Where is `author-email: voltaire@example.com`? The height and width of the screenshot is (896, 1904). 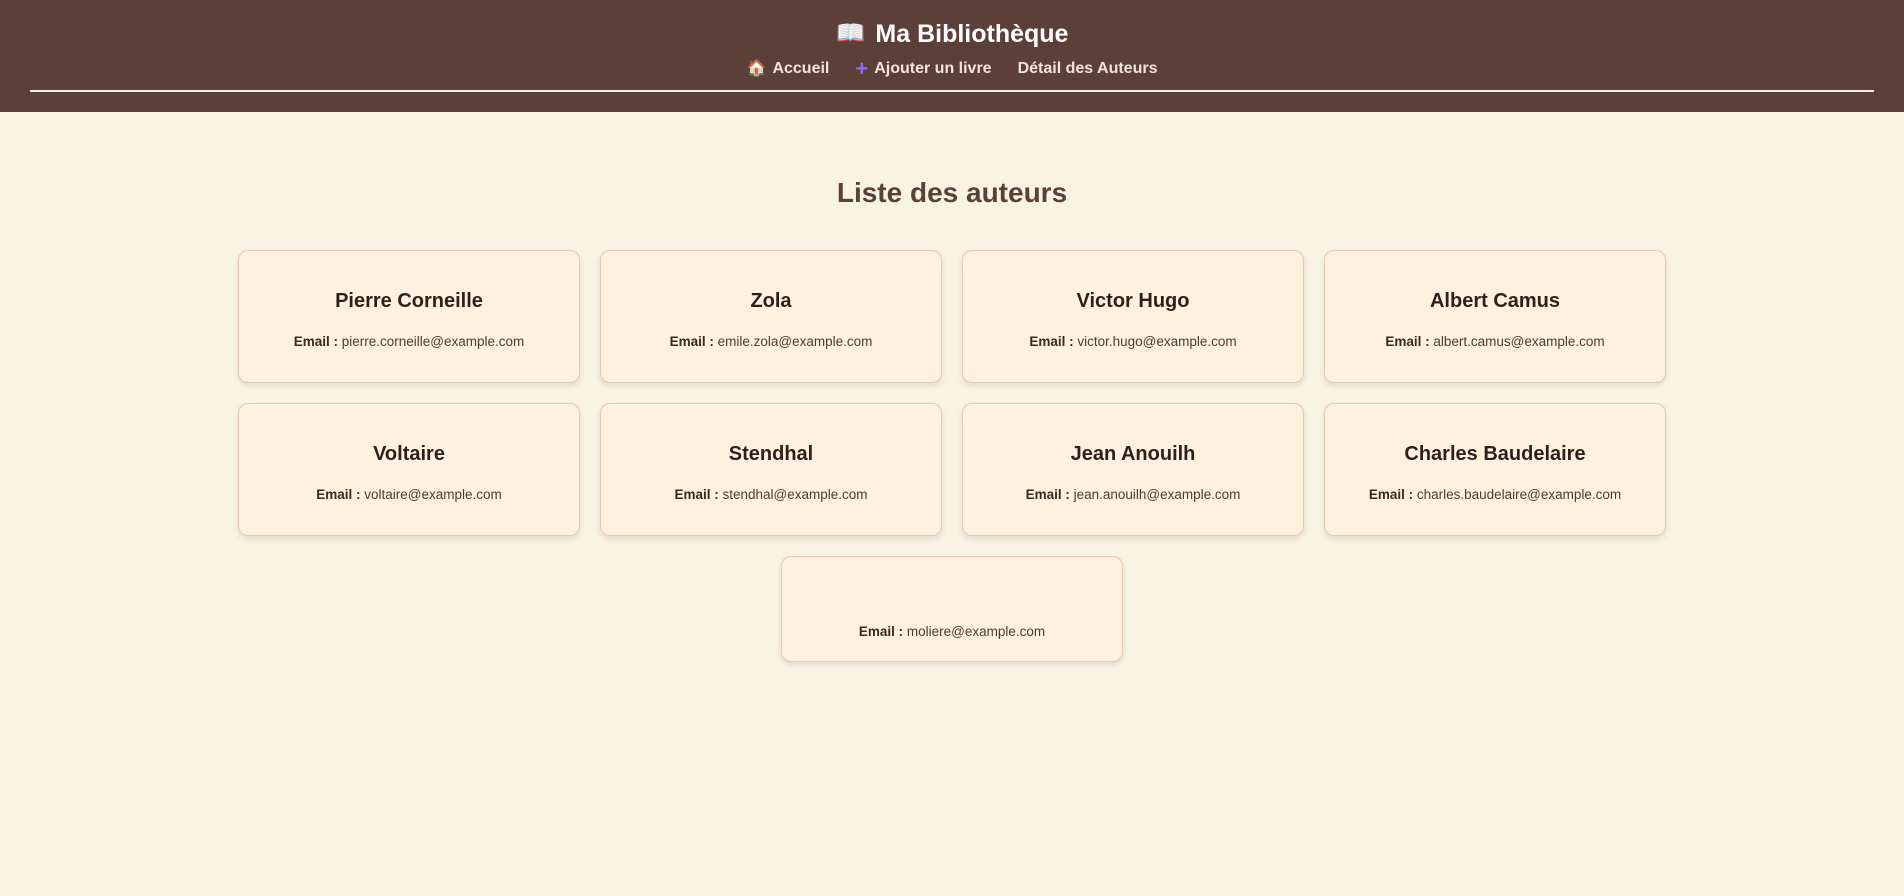 author-email: voltaire@example.com is located at coordinates (433, 494).